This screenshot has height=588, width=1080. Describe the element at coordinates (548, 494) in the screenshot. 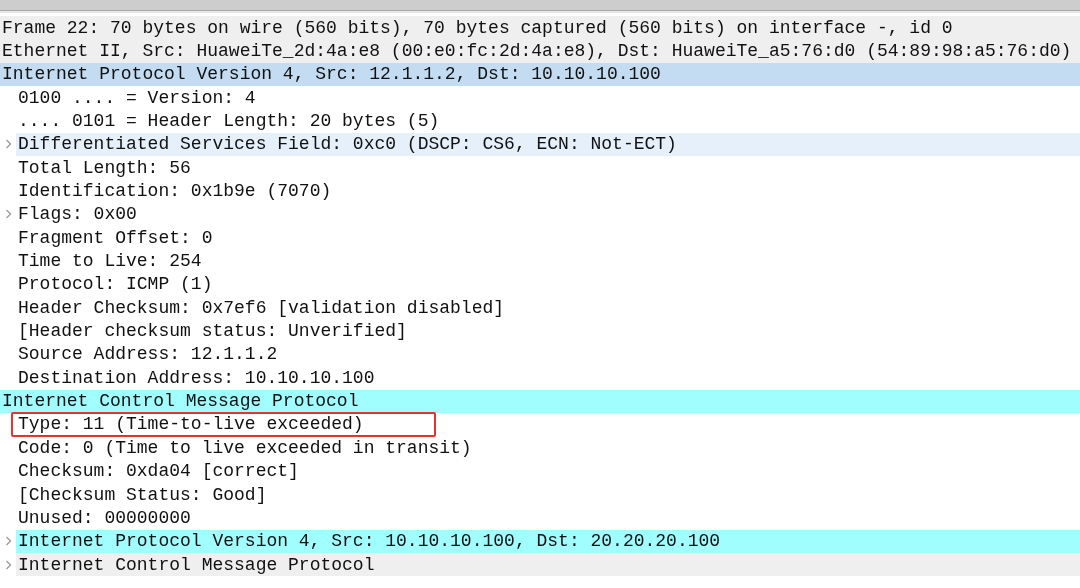

I see `tree-row: [Checksum Status: Good]` at that location.